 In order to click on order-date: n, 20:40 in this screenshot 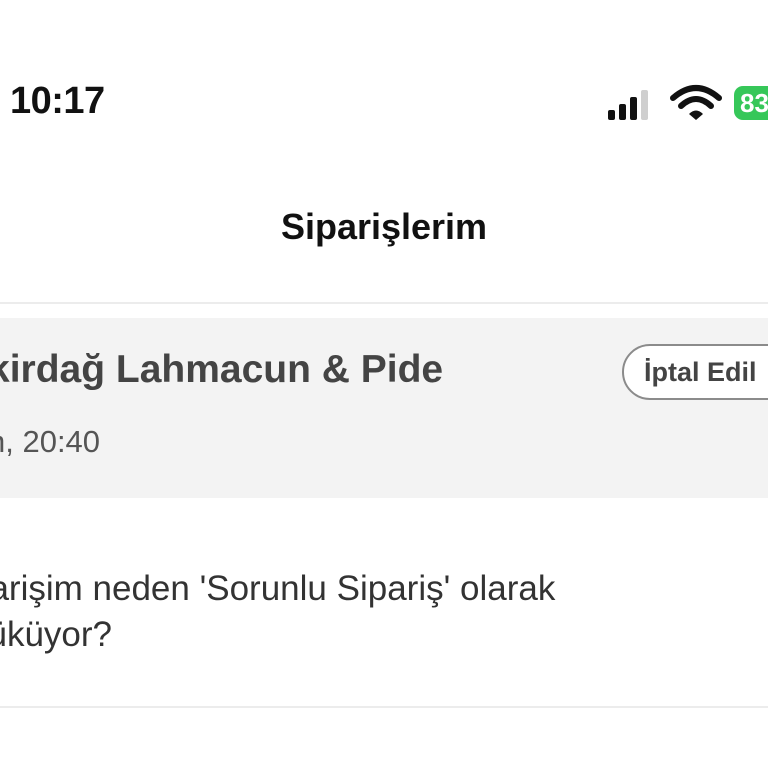, I will do `click(50, 441)`.